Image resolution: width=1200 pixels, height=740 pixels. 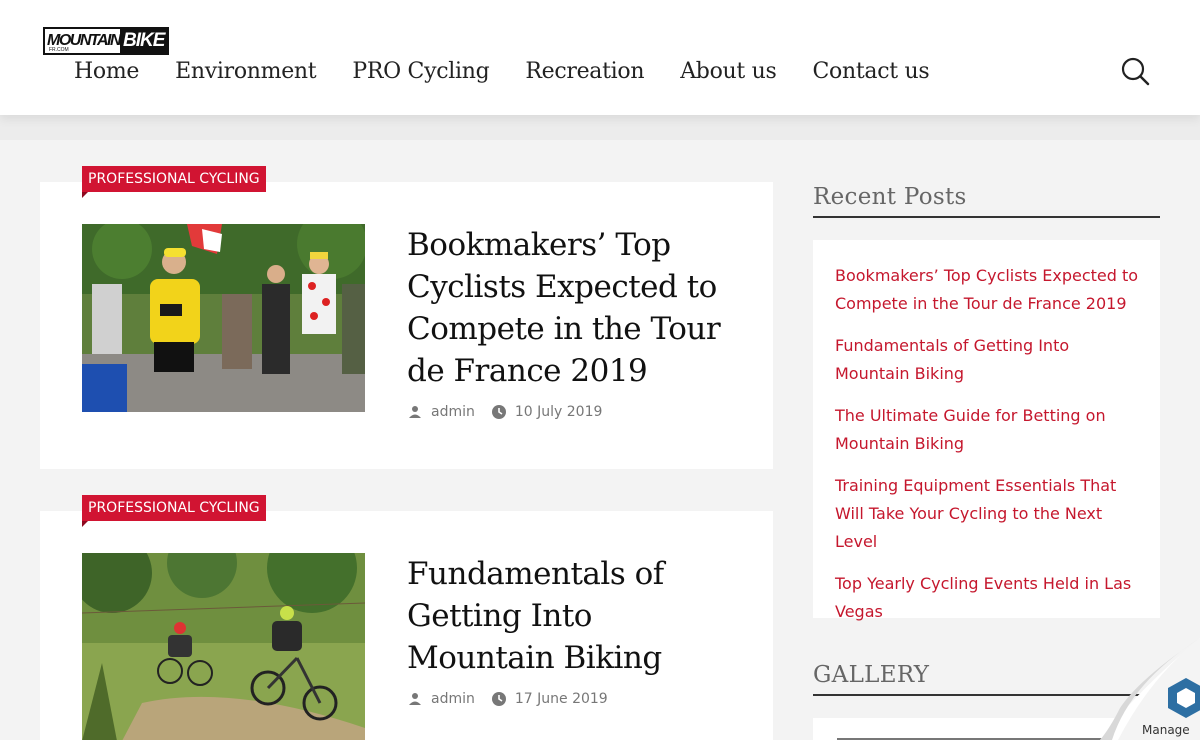 What do you see at coordinates (143, 41) in the screenshot?
I see `logo-text-bike: BIKE` at bounding box center [143, 41].